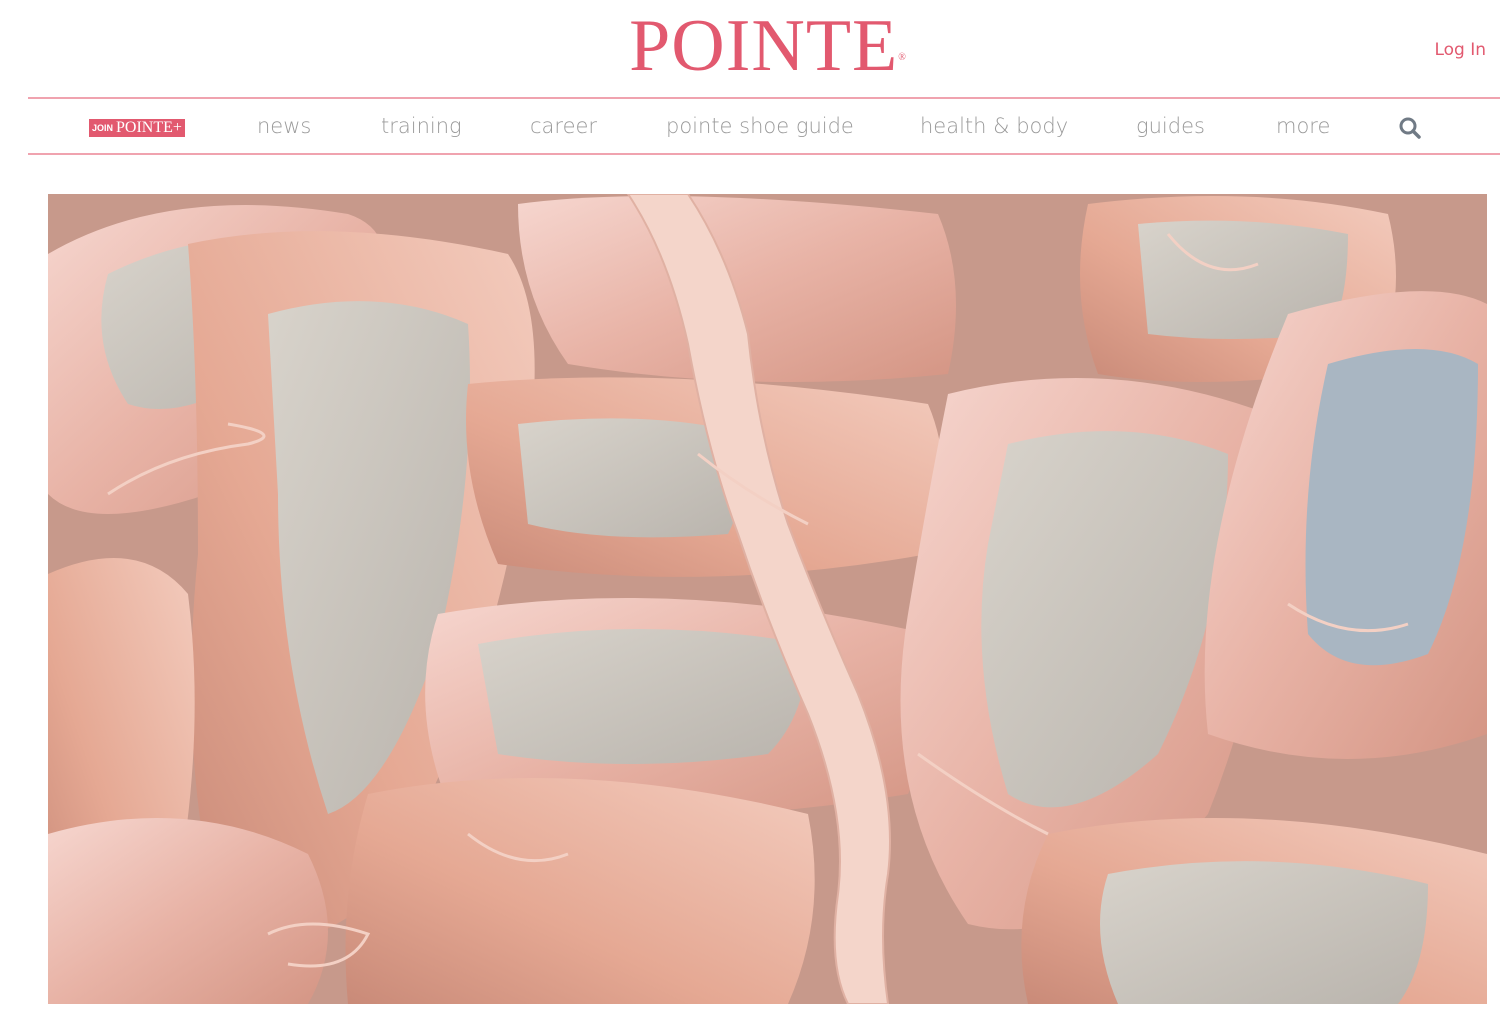 The image size is (1500, 1018). What do you see at coordinates (284, 126) in the screenshot?
I see `nav-item-news: news` at bounding box center [284, 126].